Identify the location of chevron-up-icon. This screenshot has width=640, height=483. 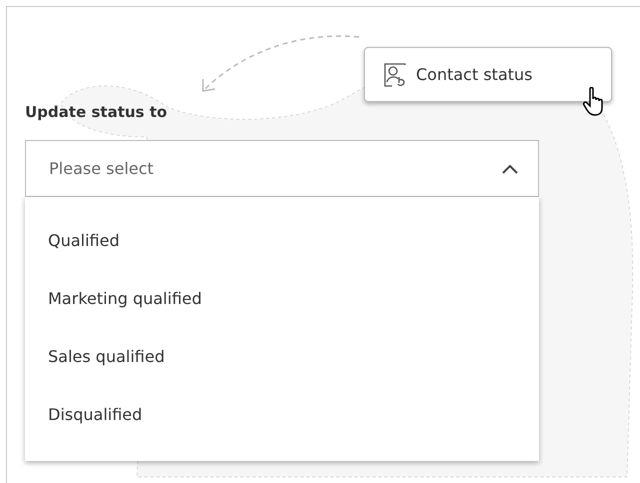
(510, 169).